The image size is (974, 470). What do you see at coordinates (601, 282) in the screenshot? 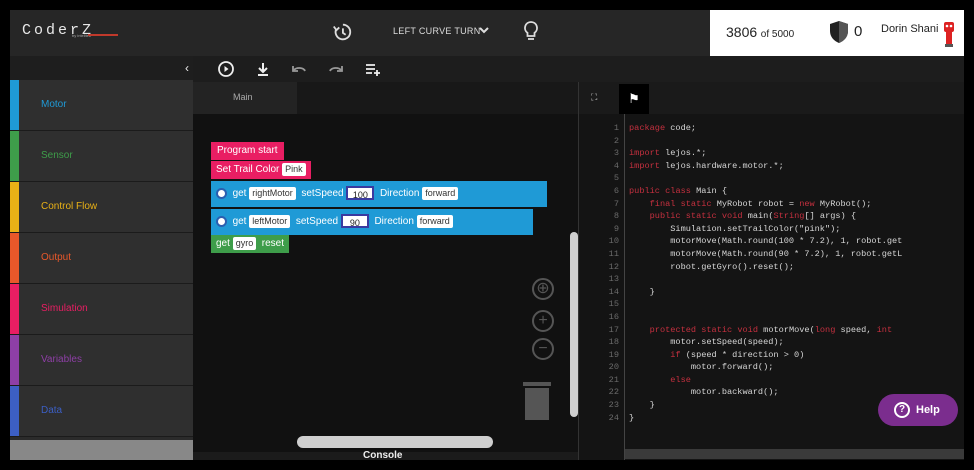
I see `line-numbers: 1 2 3 4 5 6 7 8 9 10 11 12 13 14 15 16 17 18 19 20 21 22 23 24` at bounding box center [601, 282].